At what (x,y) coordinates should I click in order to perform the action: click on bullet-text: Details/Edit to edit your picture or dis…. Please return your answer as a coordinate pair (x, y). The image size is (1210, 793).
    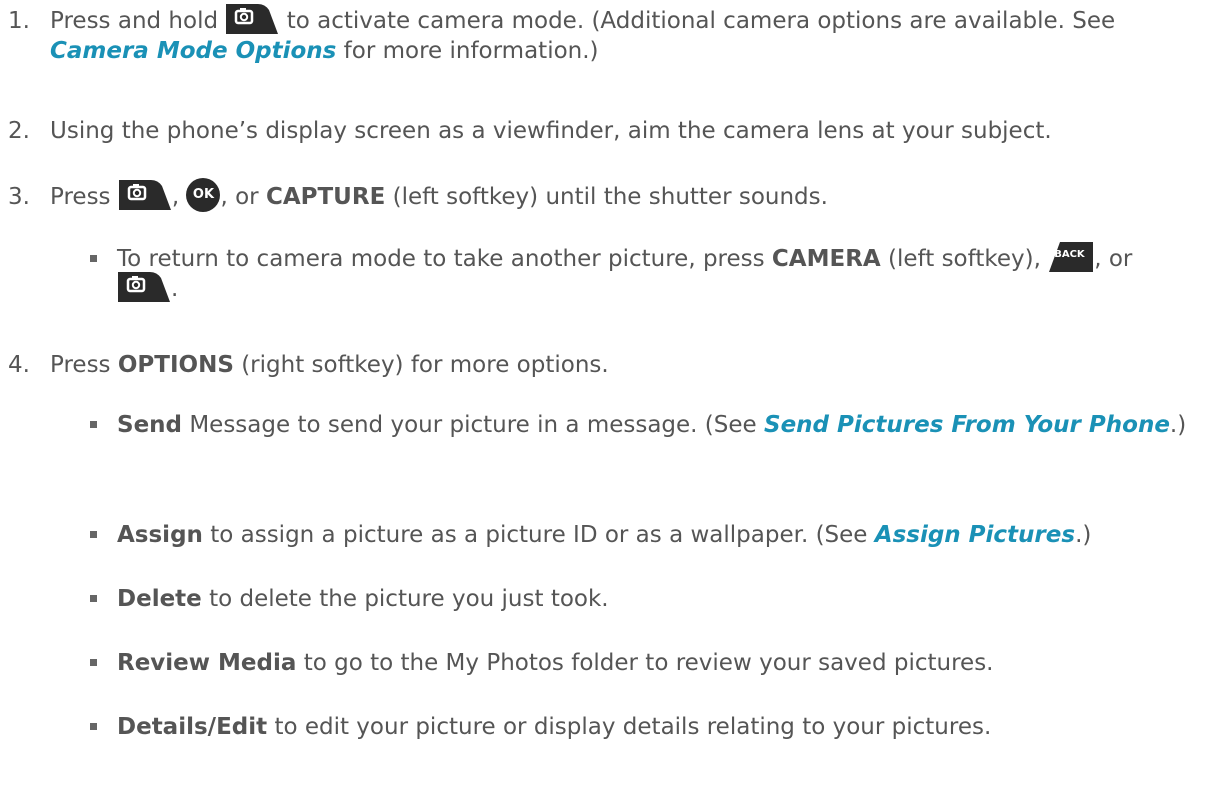
    Looking at the image, I should click on (554, 727).